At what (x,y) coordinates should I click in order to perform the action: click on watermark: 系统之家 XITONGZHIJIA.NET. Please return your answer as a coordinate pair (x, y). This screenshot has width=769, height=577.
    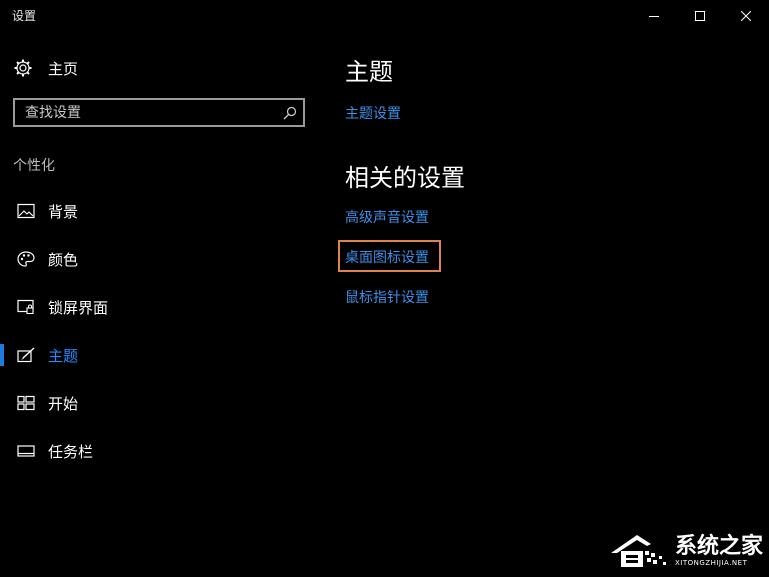
    Looking at the image, I should click on (685, 551).